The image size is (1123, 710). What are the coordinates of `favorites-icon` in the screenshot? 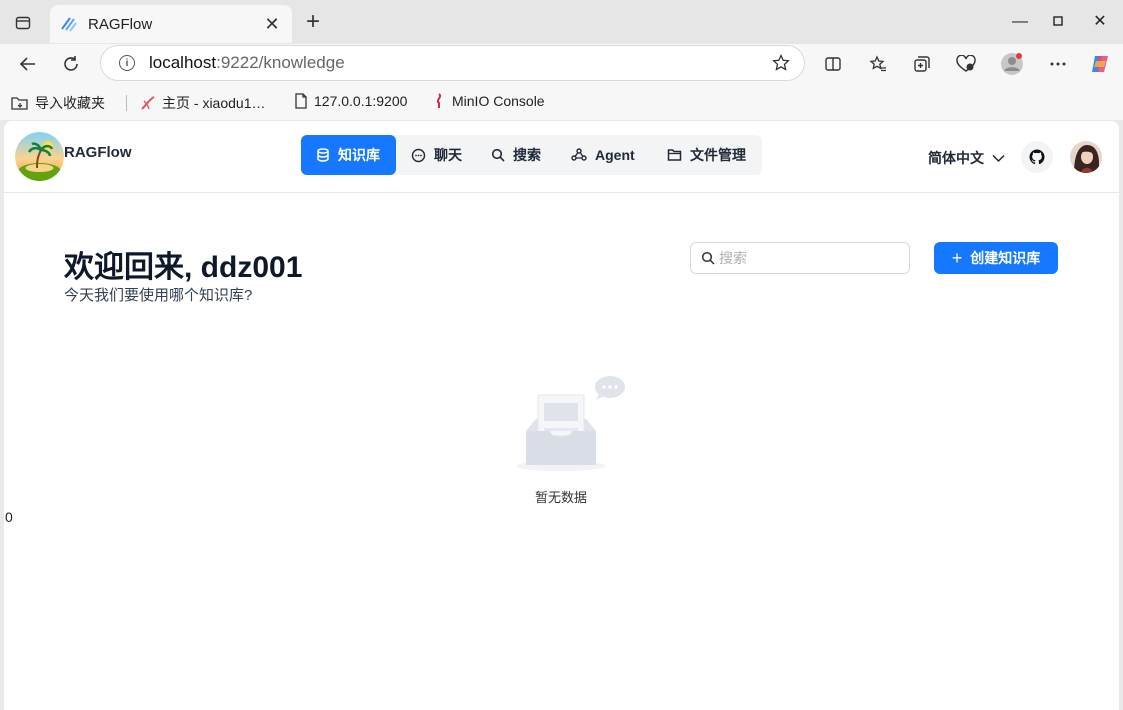 It's located at (878, 64).